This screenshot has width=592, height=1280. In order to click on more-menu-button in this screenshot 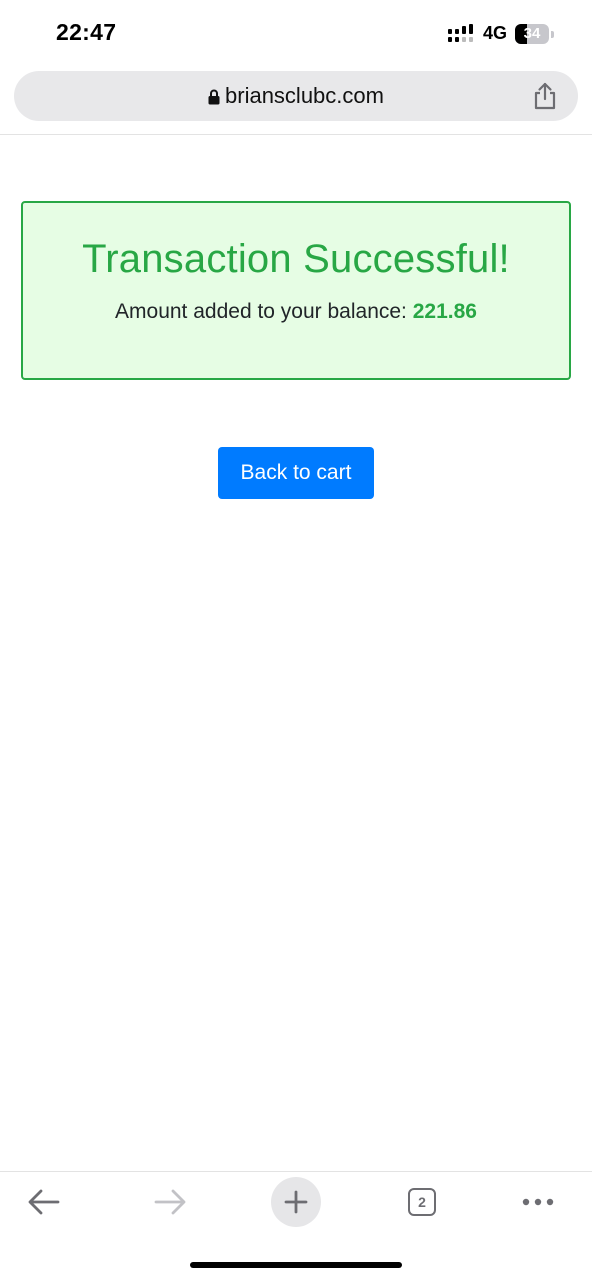, I will do `click(538, 1202)`.